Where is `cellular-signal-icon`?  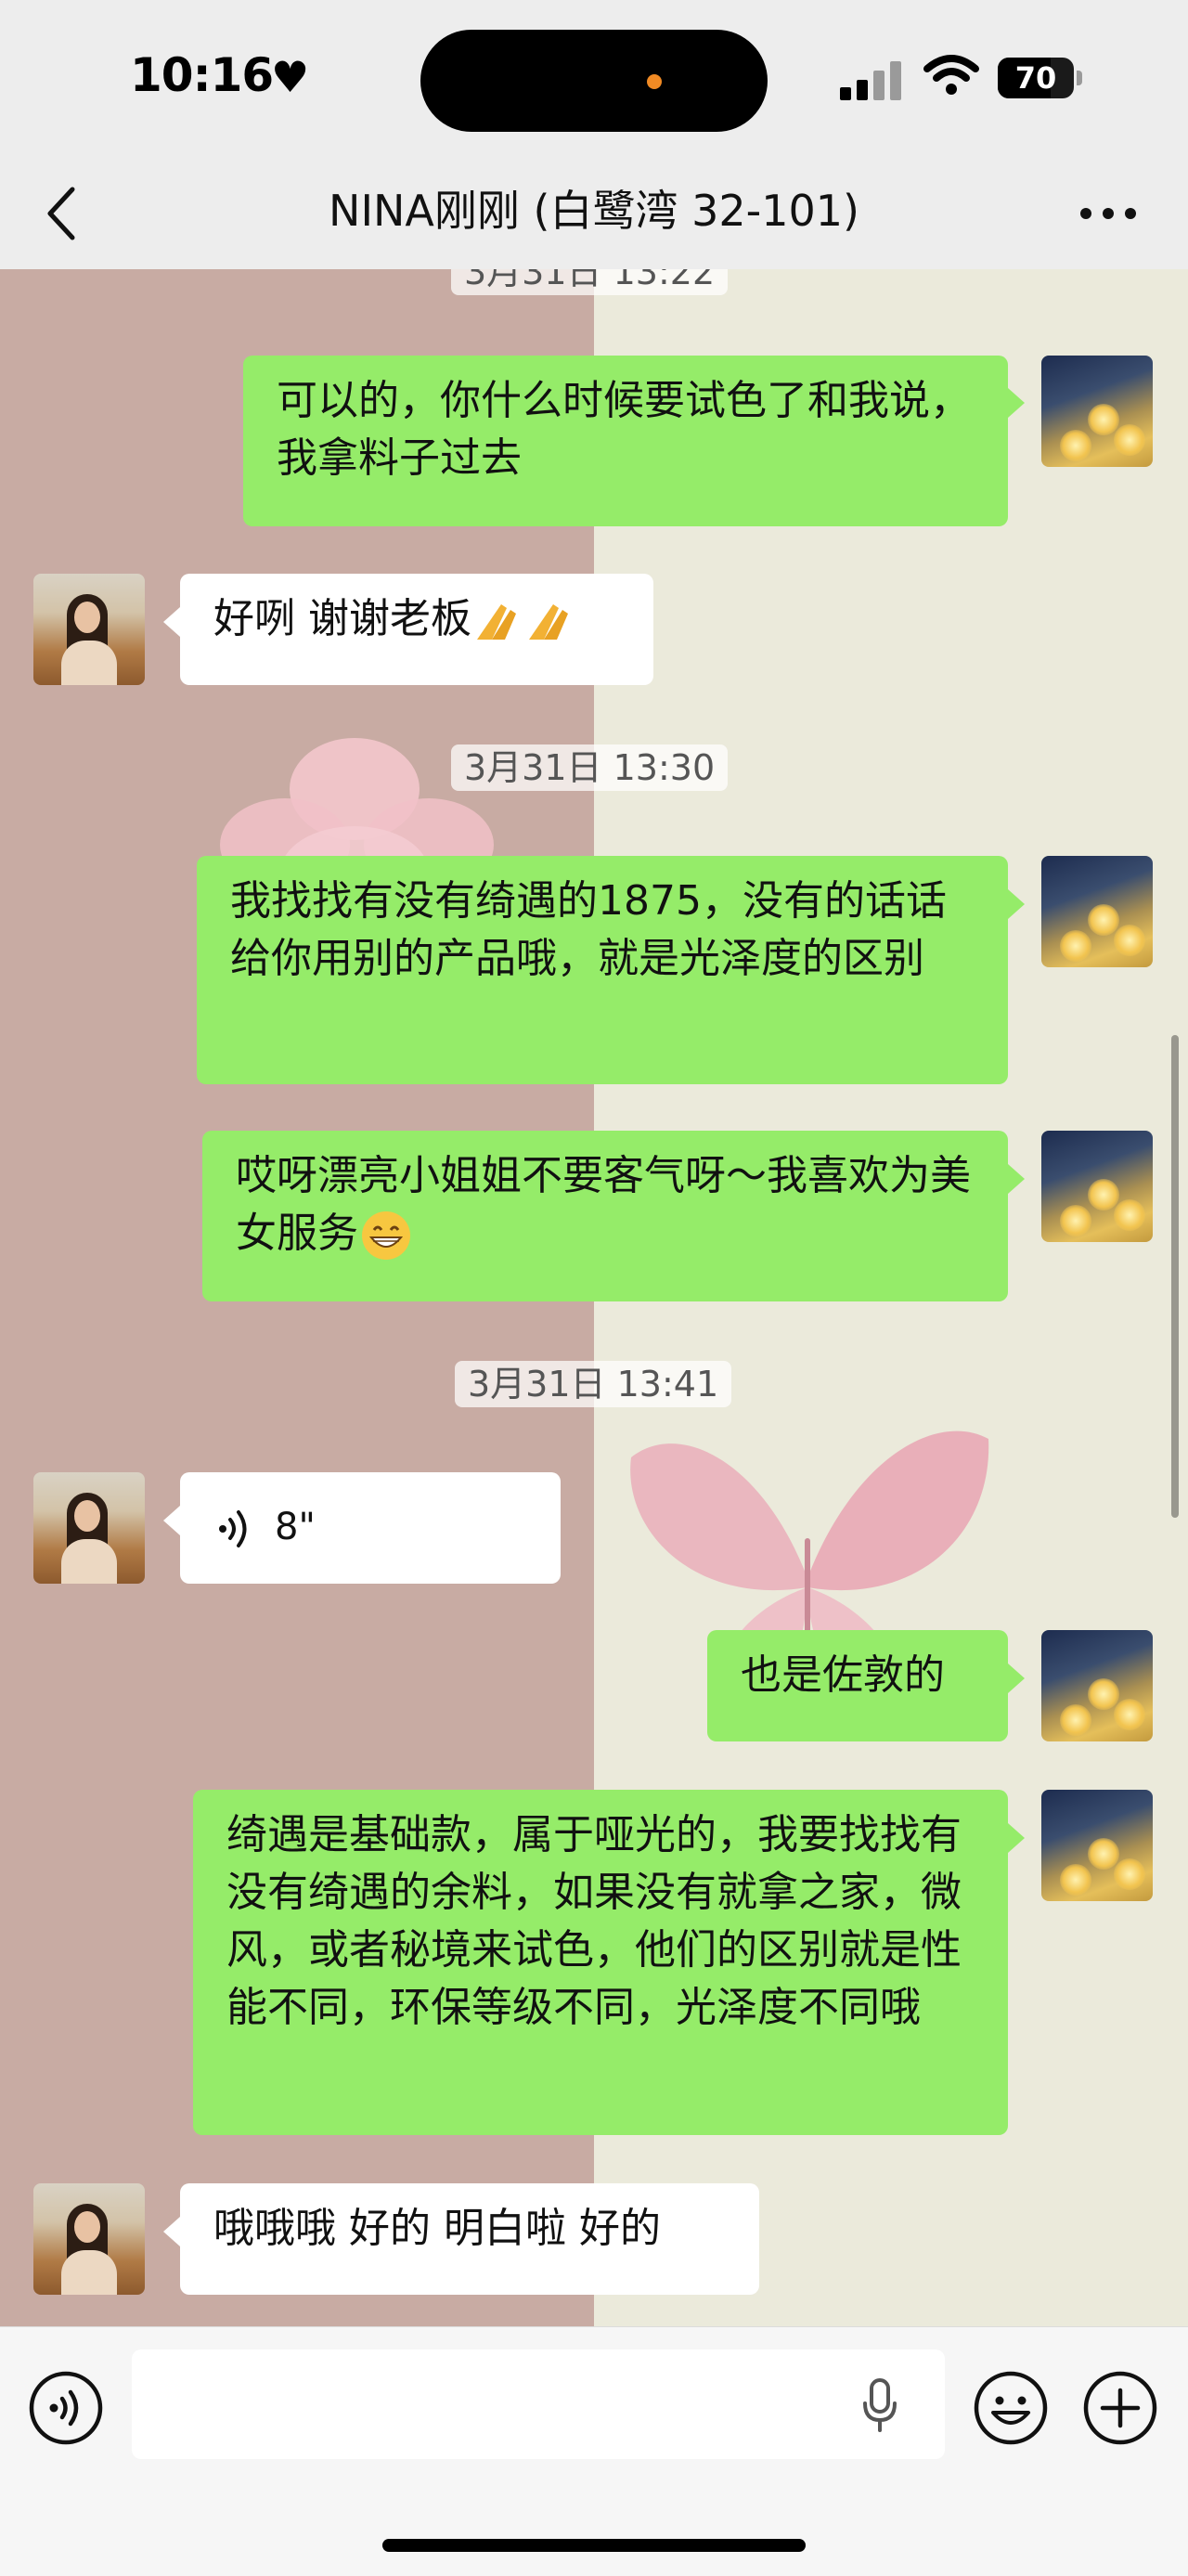
cellular-signal-icon is located at coordinates (871, 80).